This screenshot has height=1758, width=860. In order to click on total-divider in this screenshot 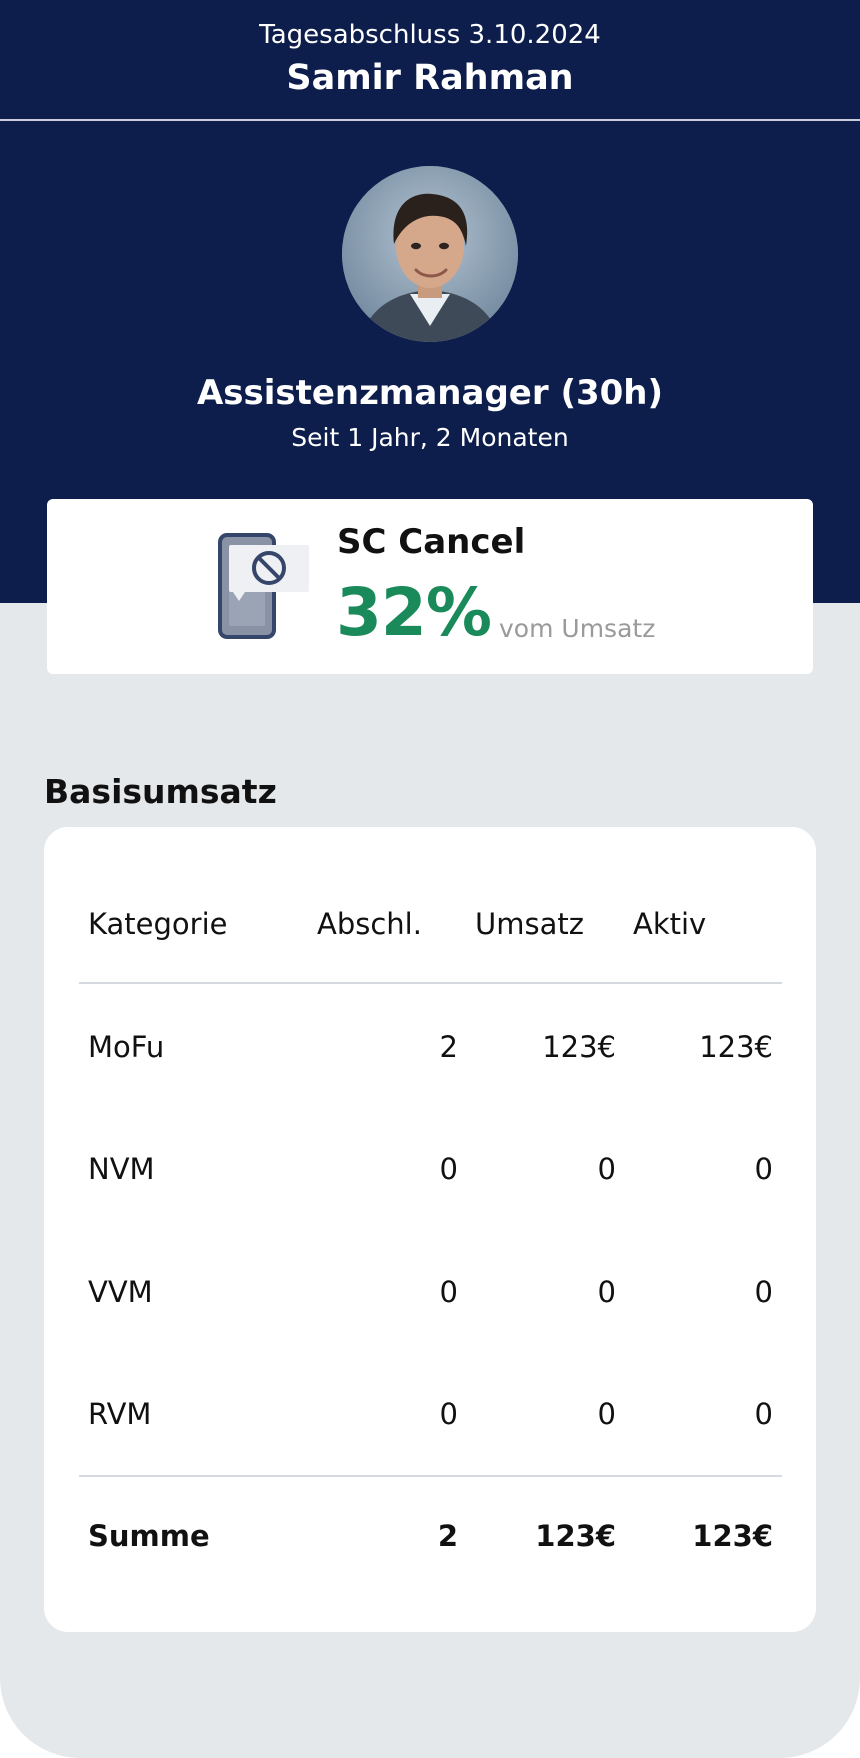, I will do `click(430, 1476)`.